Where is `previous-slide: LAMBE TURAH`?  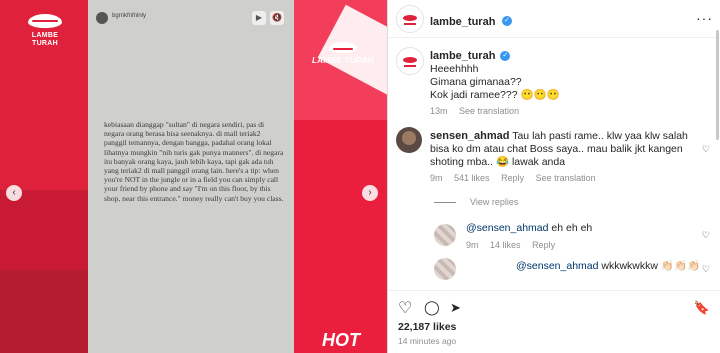 previous-slide: LAMBE TURAH is located at coordinates (44, 176).